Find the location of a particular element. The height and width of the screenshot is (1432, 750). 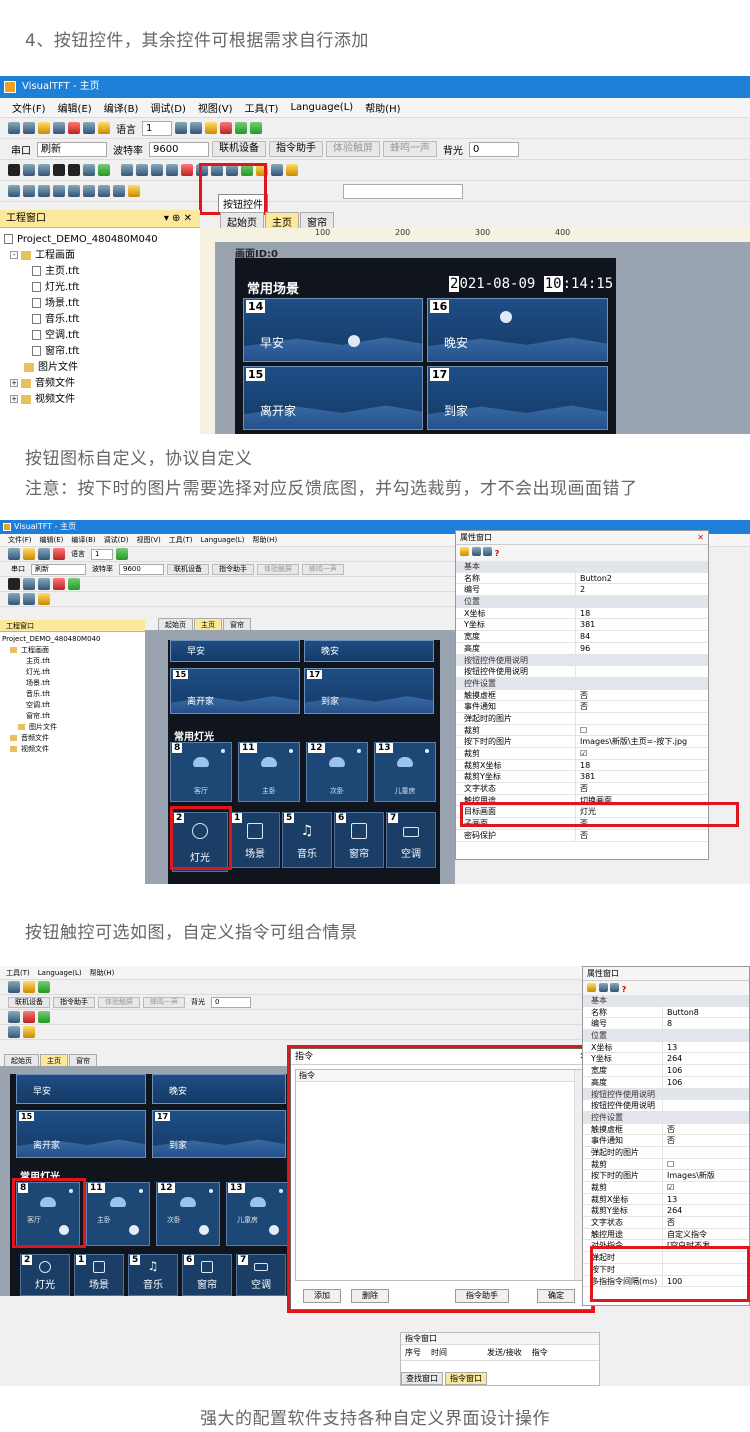

zoom-out-icon is located at coordinates (119, 191).